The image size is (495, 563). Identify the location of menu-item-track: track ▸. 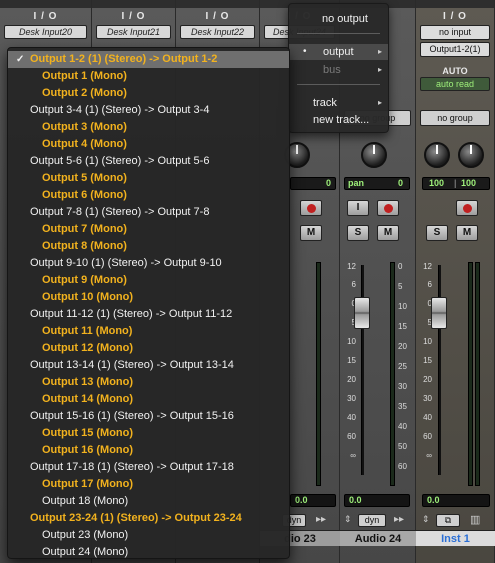
(338, 103).